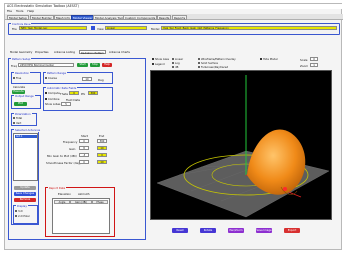 This screenshot has height=254, width=346. Describe the element at coordinates (26, 77) in the screenshot. I see `resolution-group: Resolution Fine` at that location.